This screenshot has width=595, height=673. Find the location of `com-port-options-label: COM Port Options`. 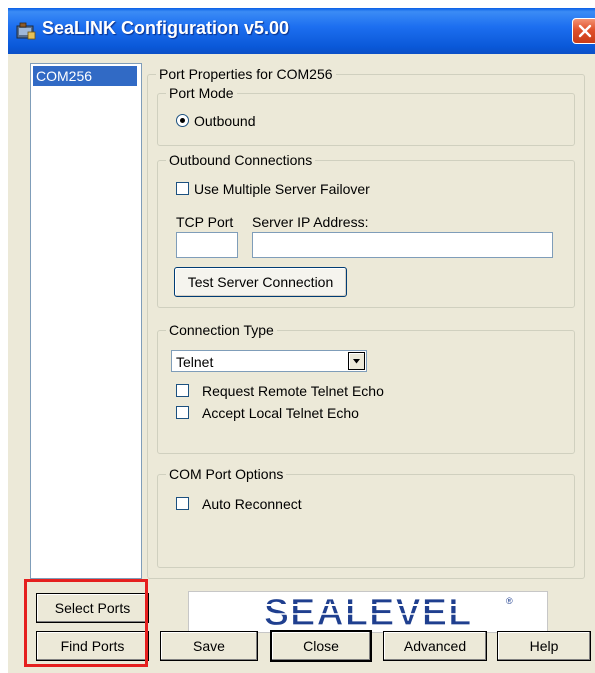

com-port-options-label: COM Port Options is located at coordinates (226, 474).